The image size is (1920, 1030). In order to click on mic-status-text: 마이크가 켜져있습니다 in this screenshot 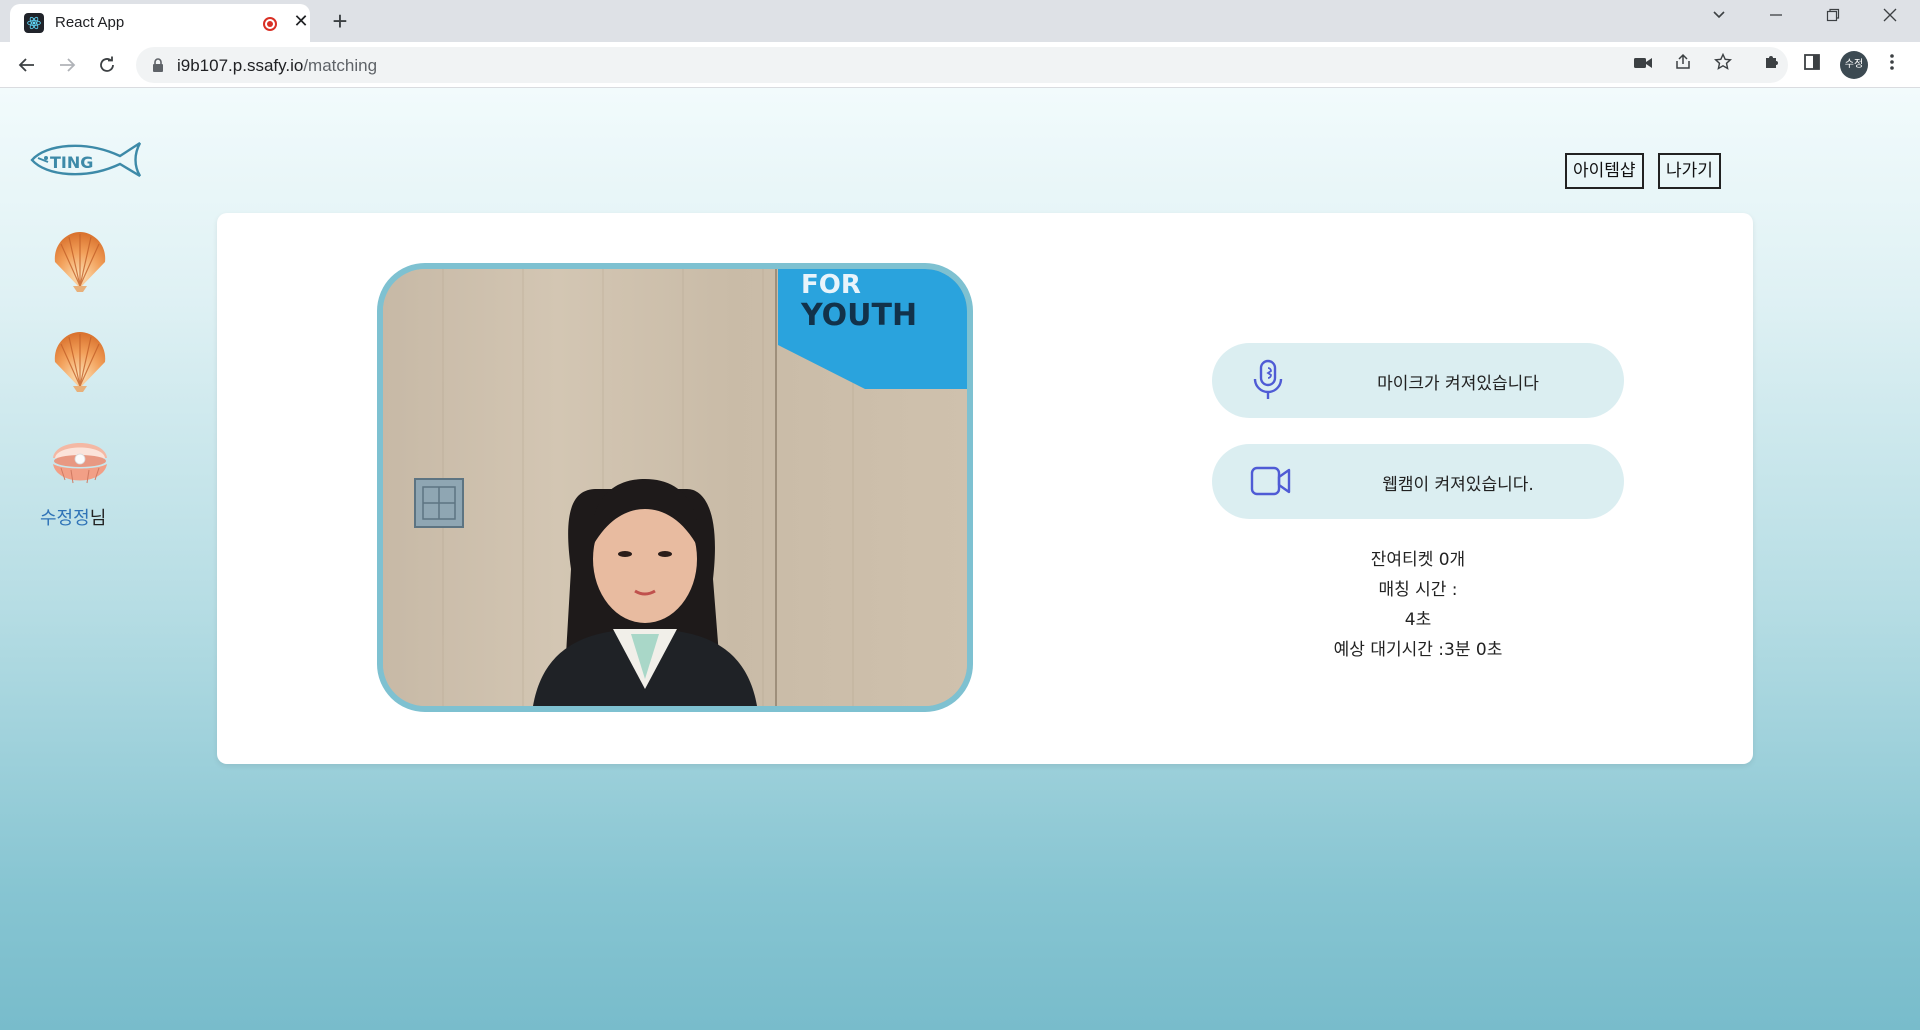, I will do `click(1458, 384)`.